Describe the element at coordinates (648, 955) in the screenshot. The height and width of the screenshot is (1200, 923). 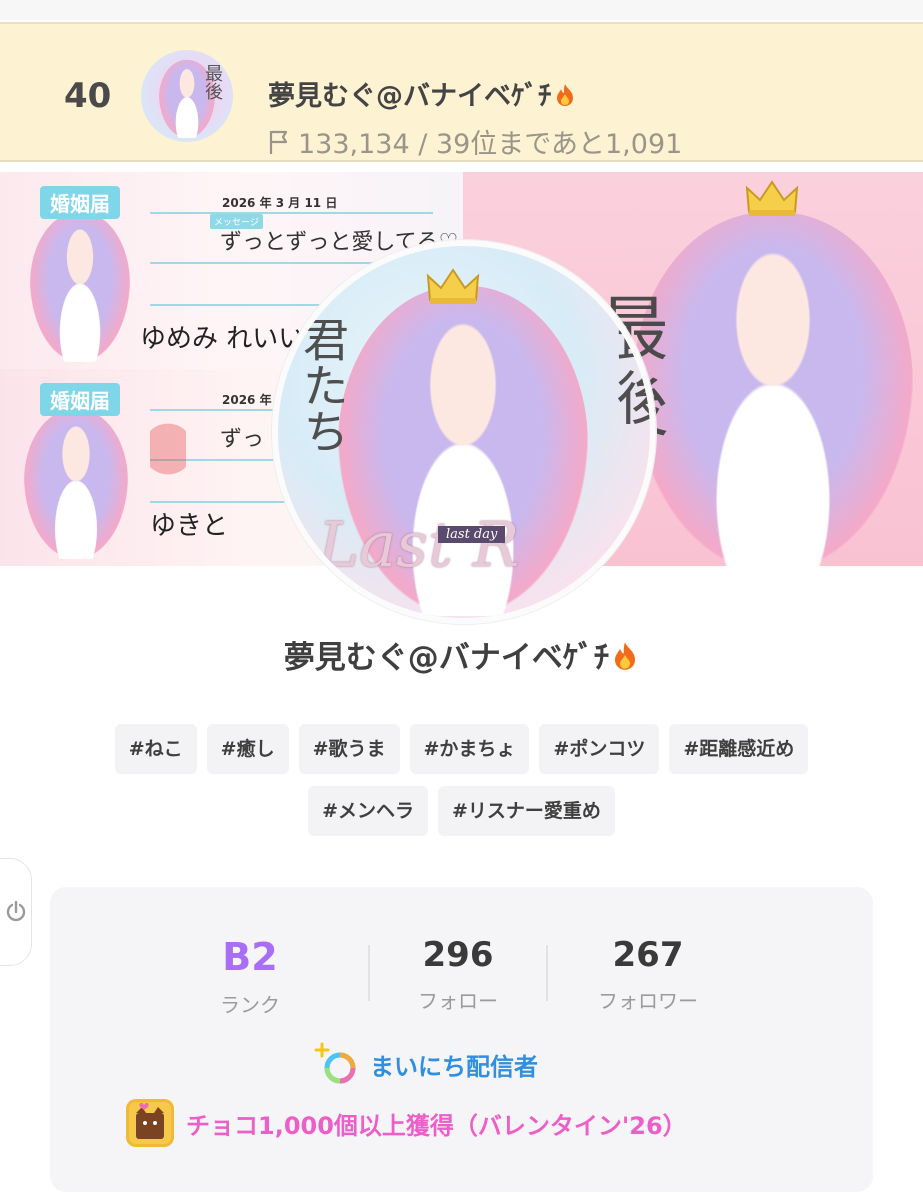
I see `follower-count: 267` at that location.